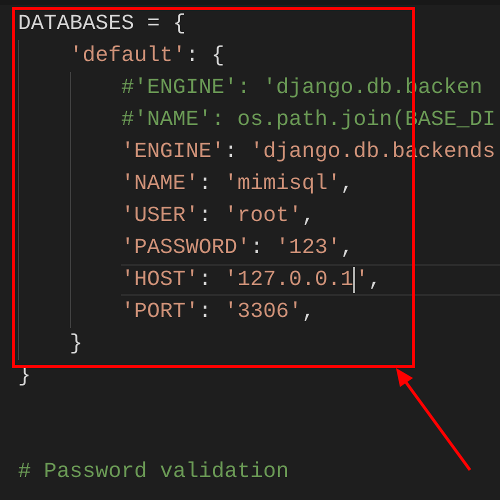 The height and width of the screenshot is (500, 500). What do you see at coordinates (237, 184) in the screenshot?
I see `code-line: 'NAME': 'mimisql',` at bounding box center [237, 184].